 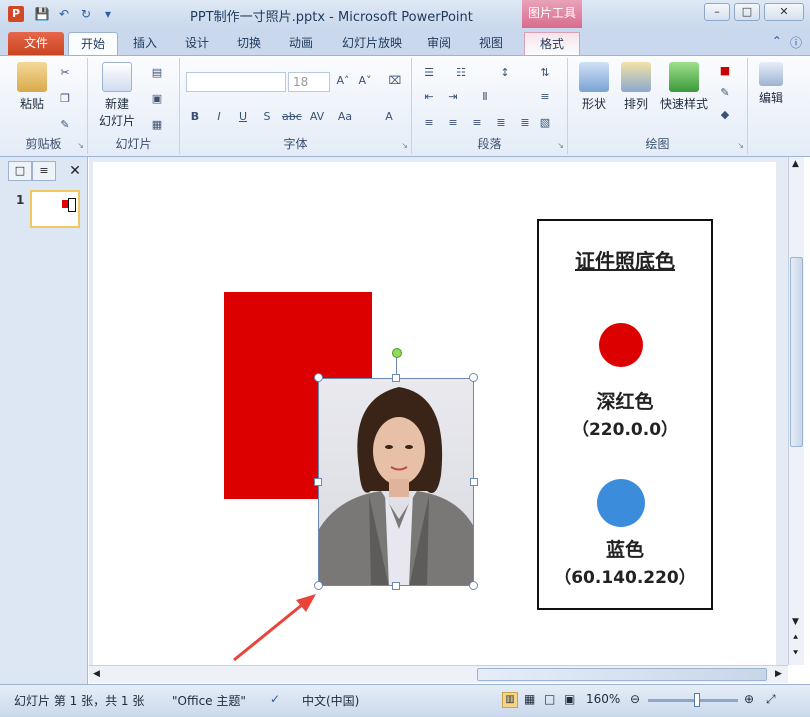 What do you see at coordinates (635, 699) in the screenshot?
I see `zoom-out-icon: ⊖` at bounding box center [635, 699].